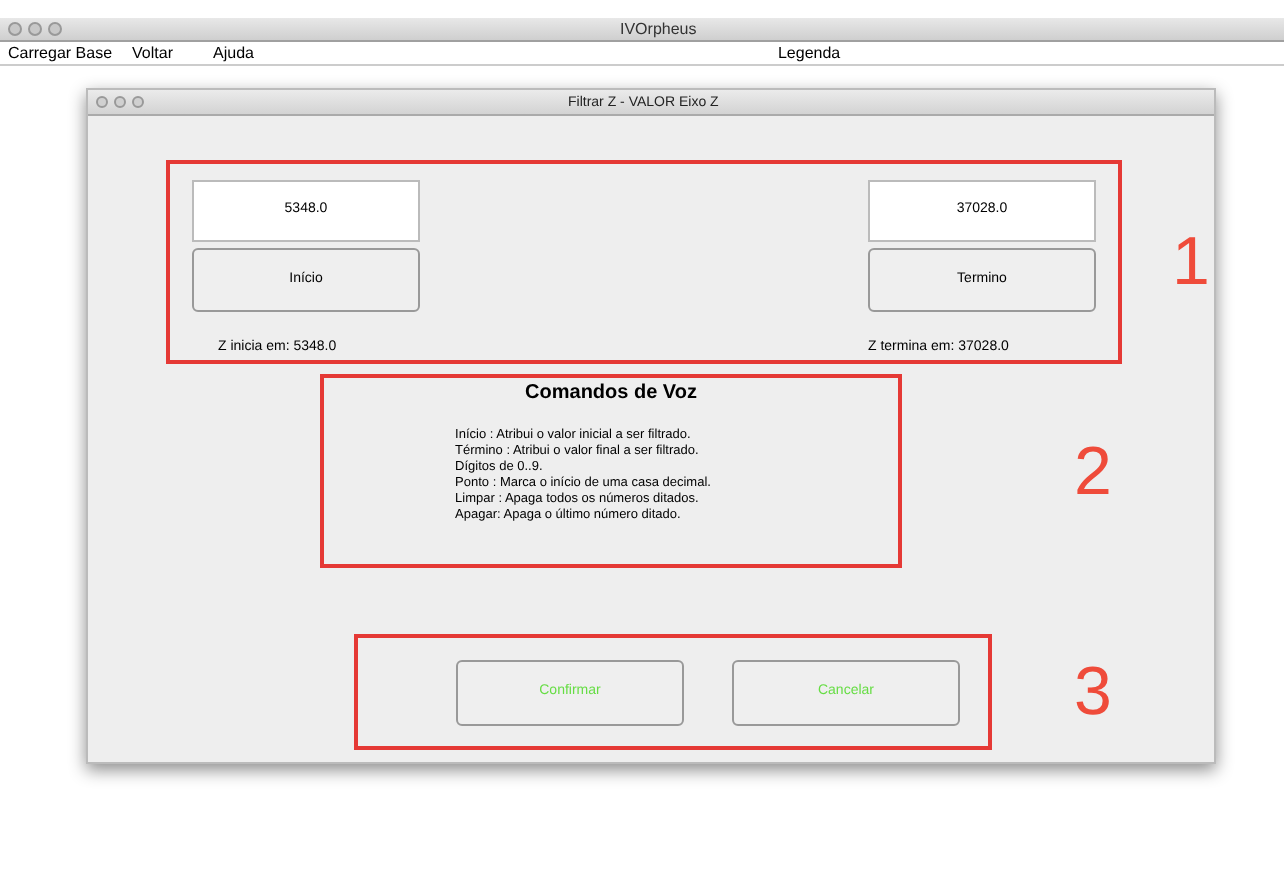  Describe the element at coordinates (611, 394) in the screenshot. I see `section-heading: Comandos de Voz` at that location.